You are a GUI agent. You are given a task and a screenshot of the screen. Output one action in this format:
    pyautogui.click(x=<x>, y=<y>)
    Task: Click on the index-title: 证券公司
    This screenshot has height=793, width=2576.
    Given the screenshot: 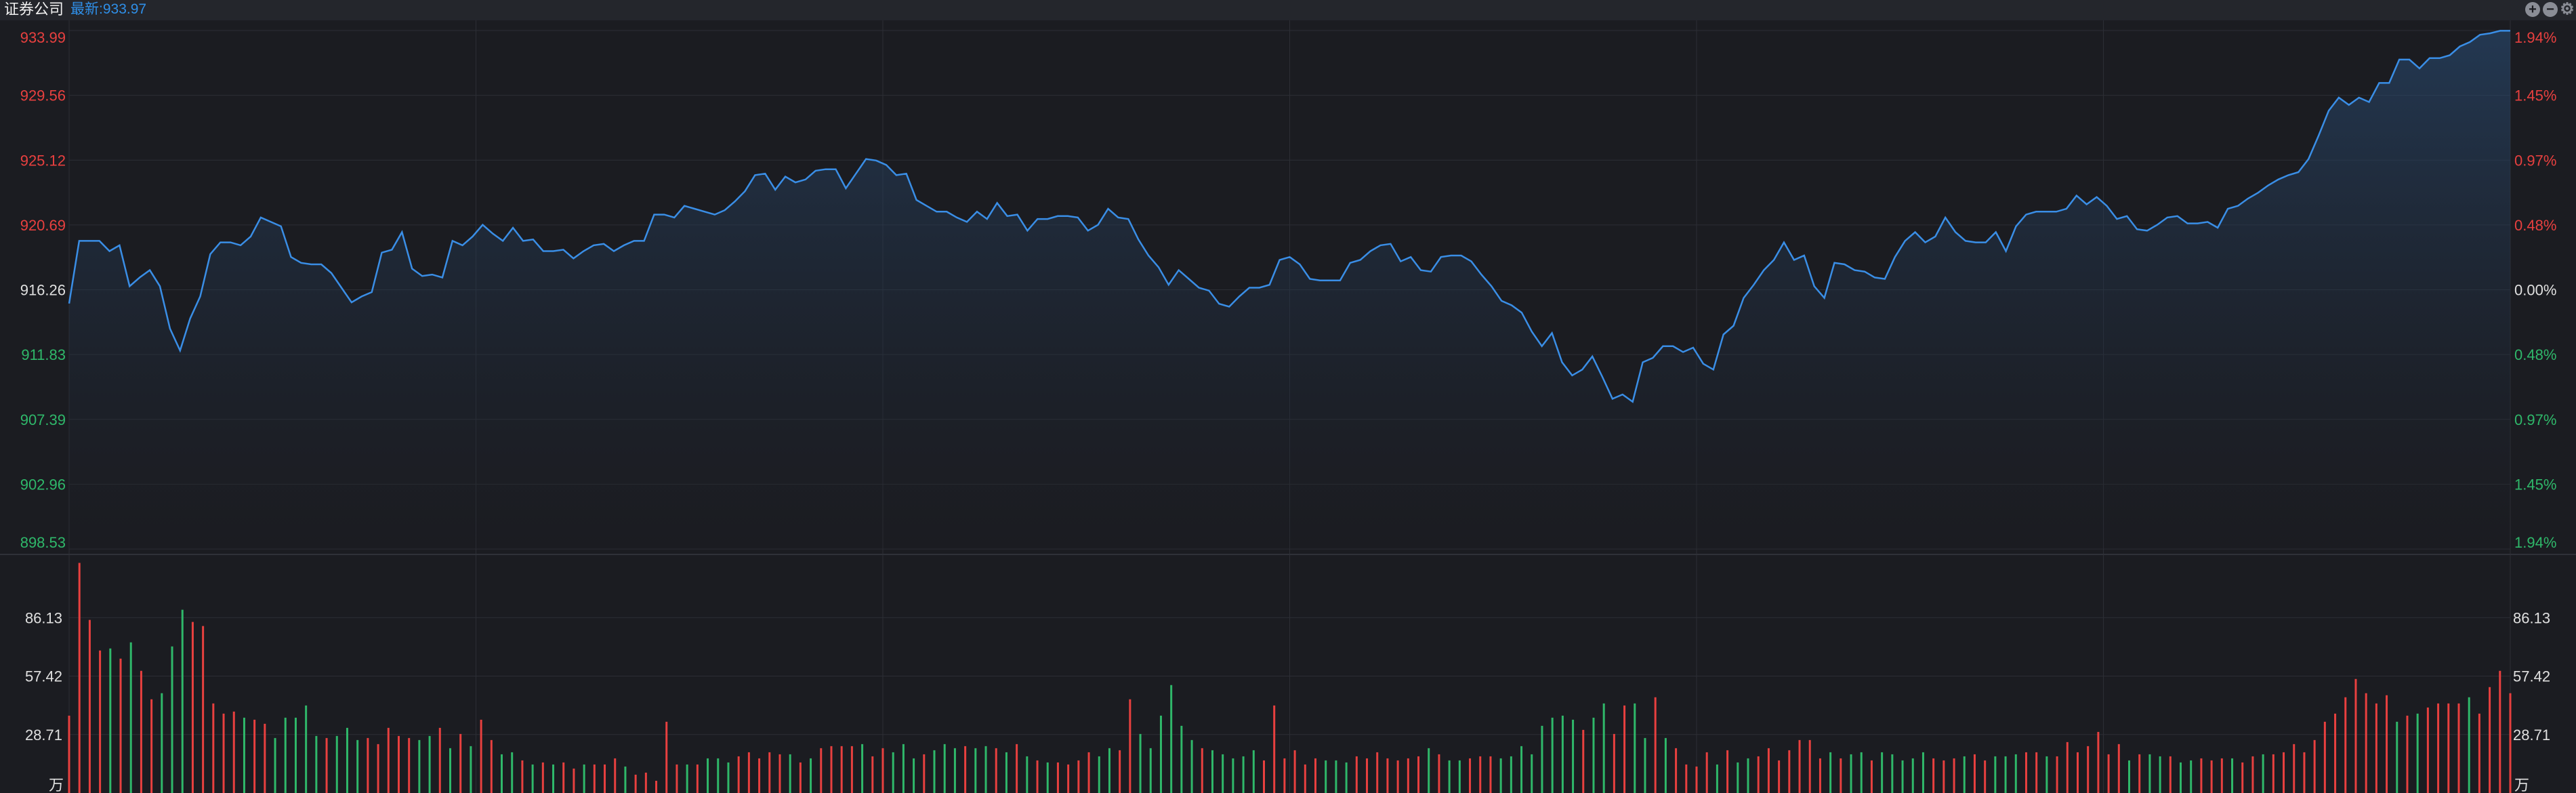 What is the action you would take?
    pyautogui.click(x=34, y=10)
    